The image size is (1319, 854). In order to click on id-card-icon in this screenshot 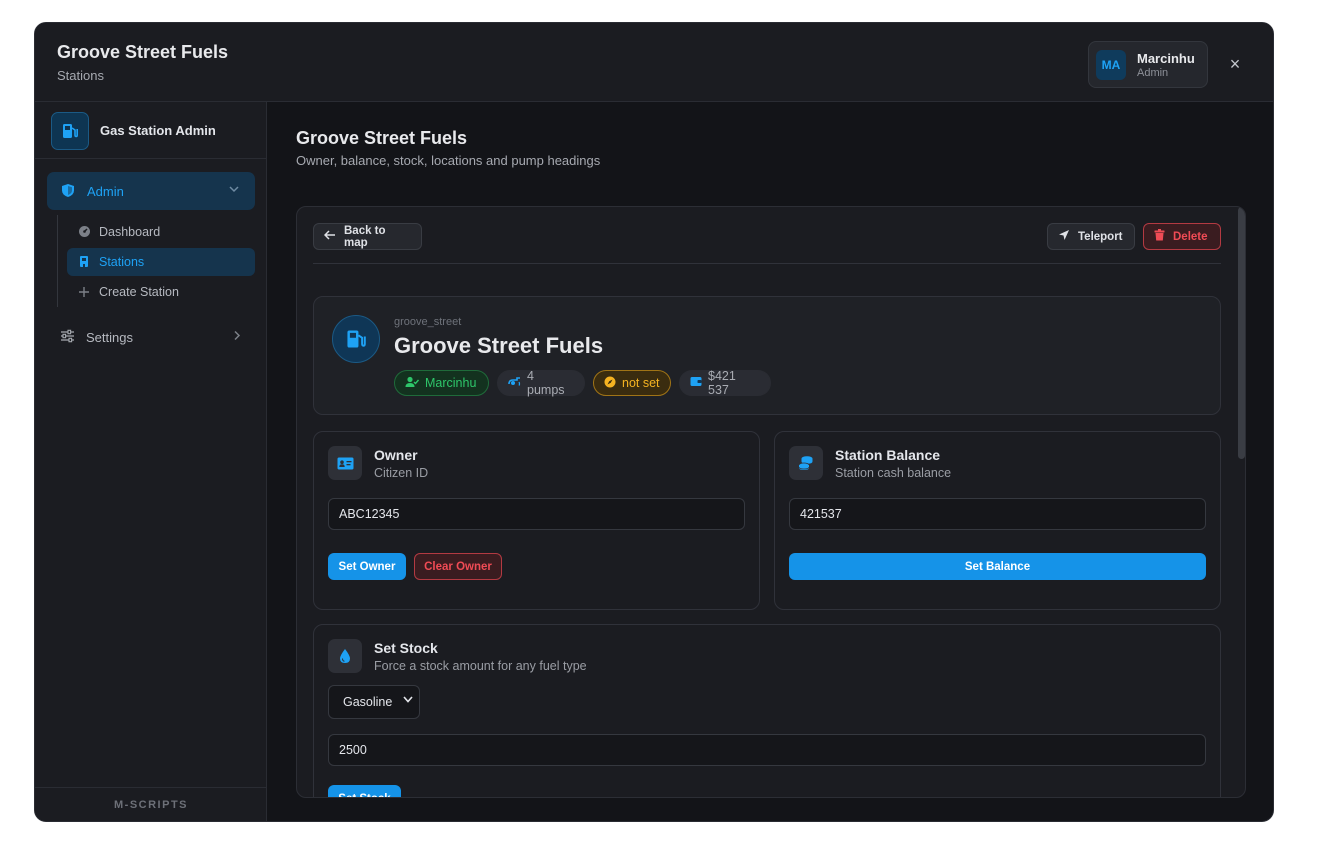, I will do `click(345, 463)`.